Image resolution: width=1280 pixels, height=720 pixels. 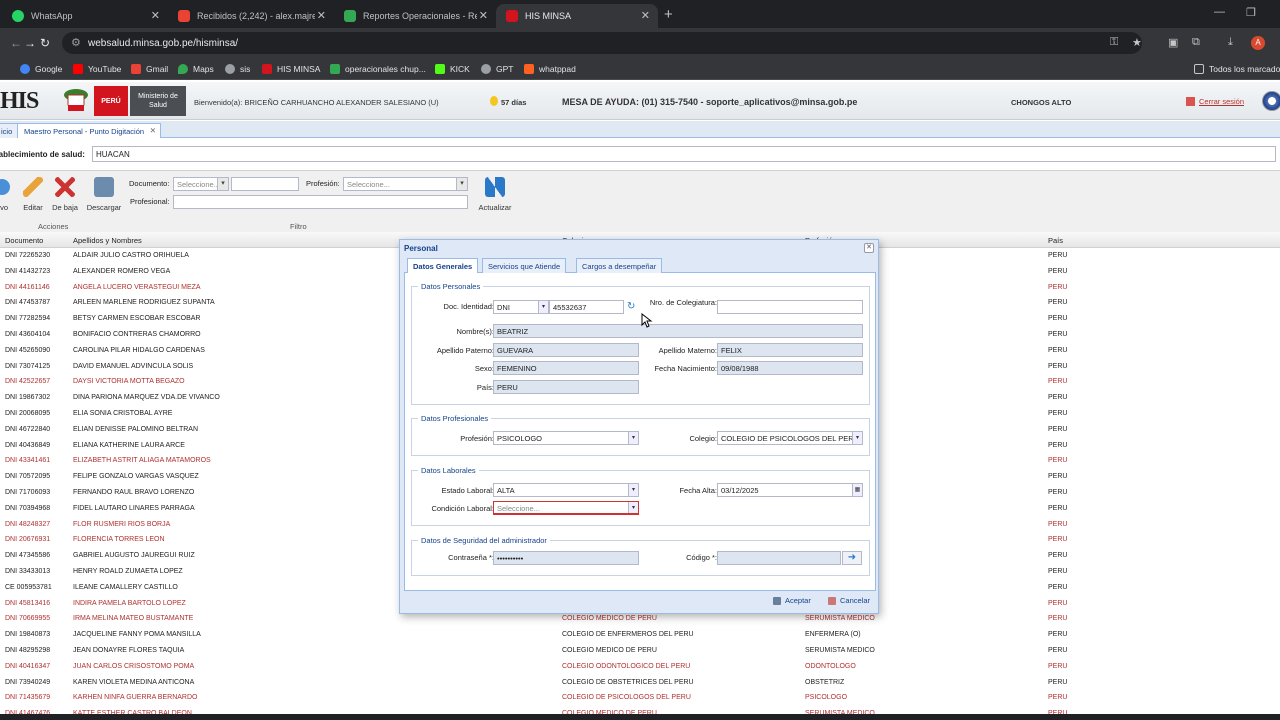 What do you see at coordinates (586, 307) in the screenshot?
I see `doc-number-input: 45532637` at bounding box center [586, 307].